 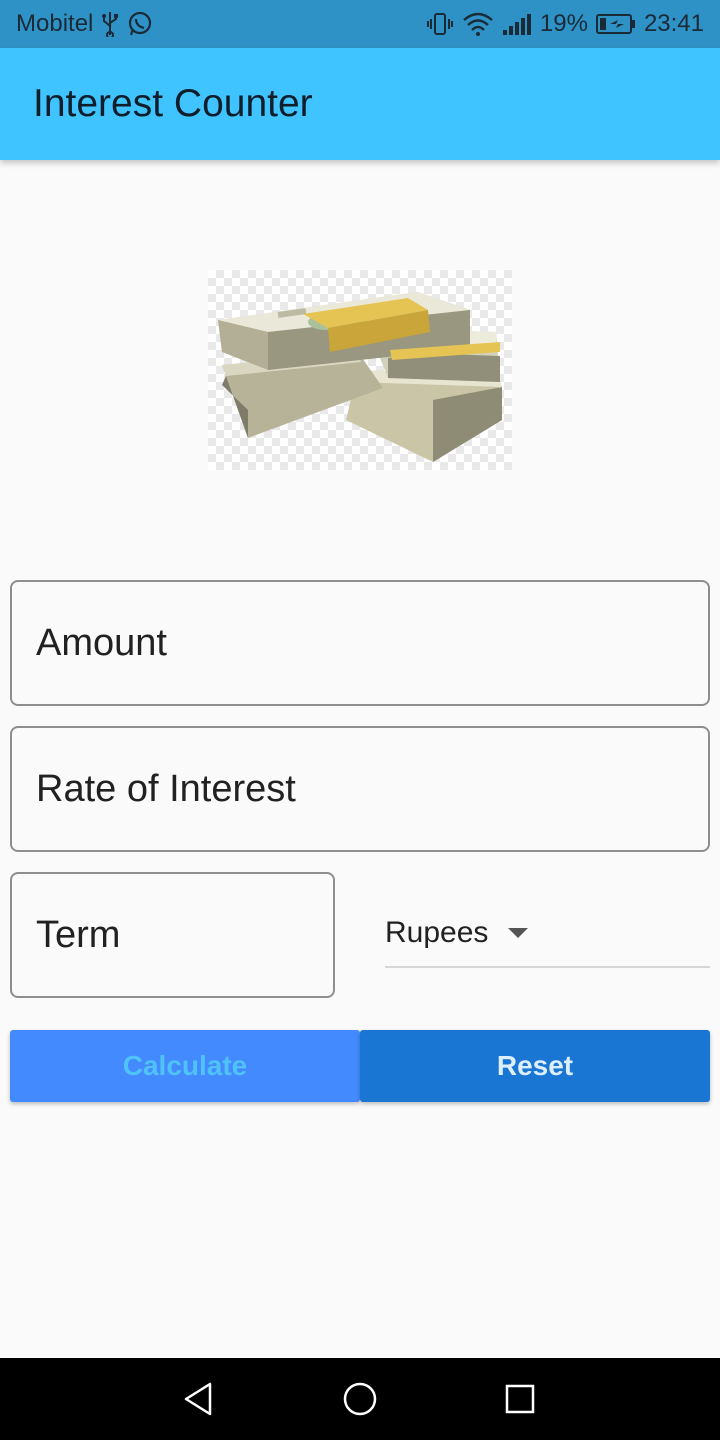 I want to click on dropdown-arrow-icon, so click(x=518, y=933).